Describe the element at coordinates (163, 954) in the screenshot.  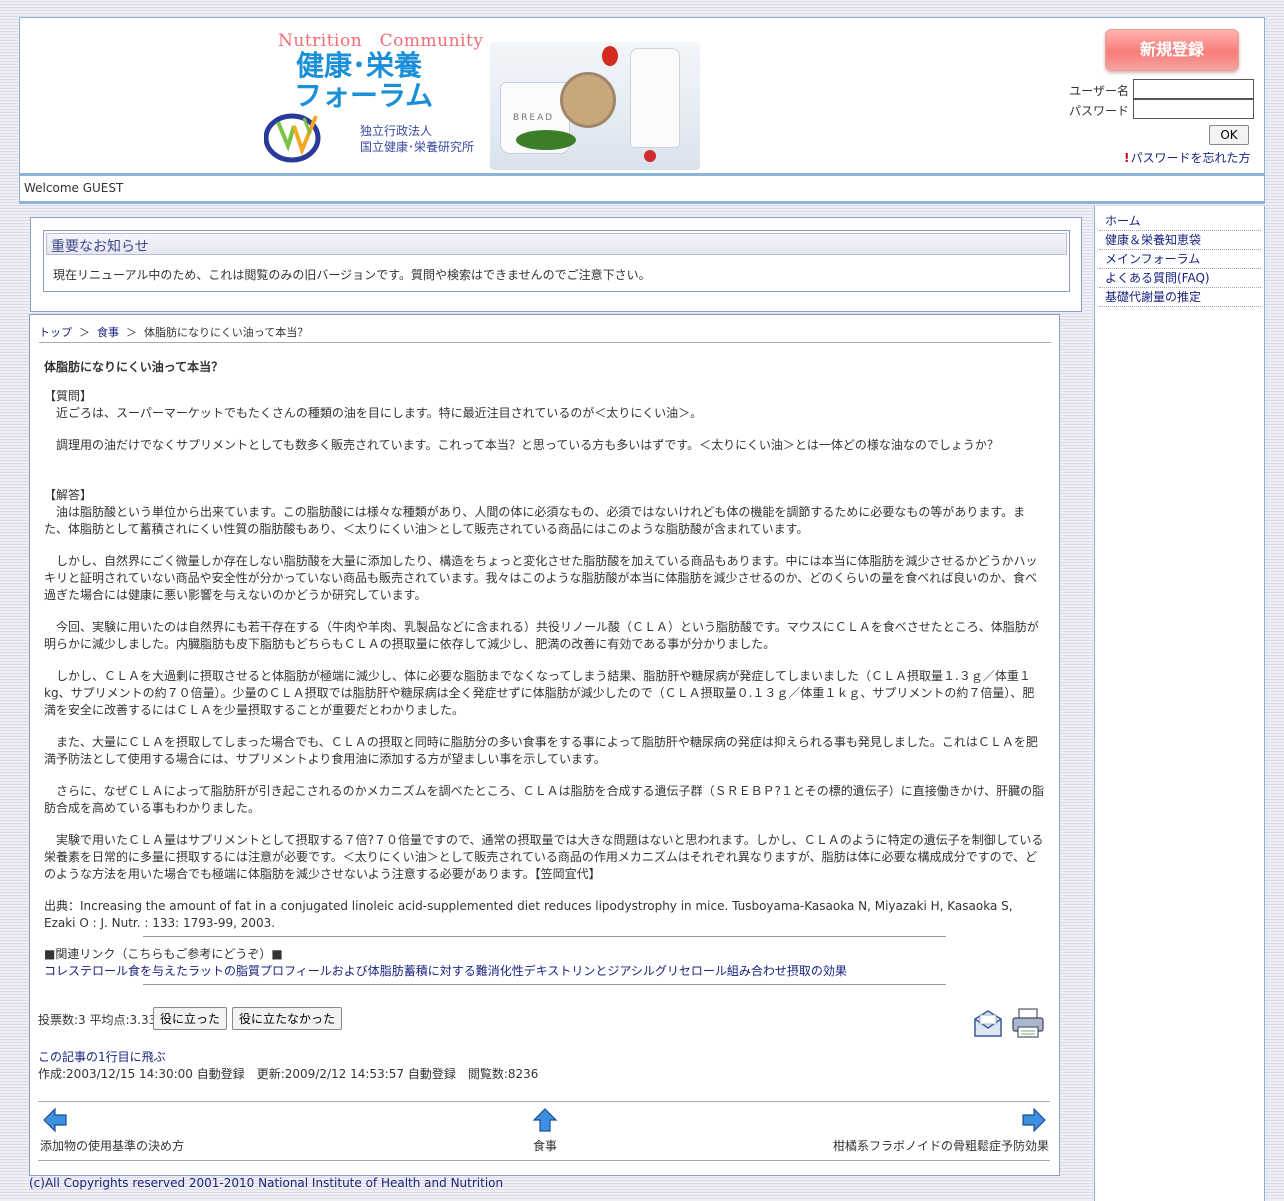
I see `related-links-label: ■関連リンク（こちらもご参考にどうぞ）■` at that location.